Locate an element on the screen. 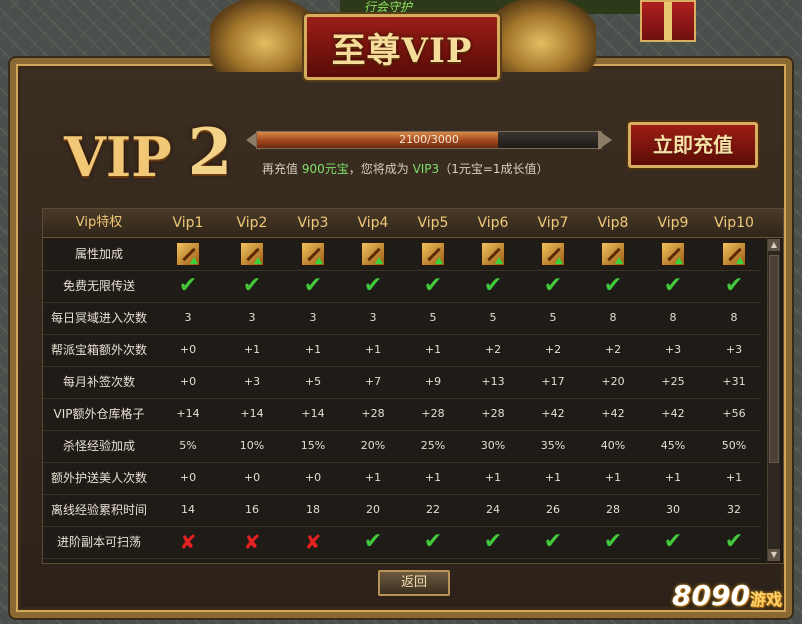 The image size is (802, 624). header-vip6: Vip6 is located at coordinates (493, 223).